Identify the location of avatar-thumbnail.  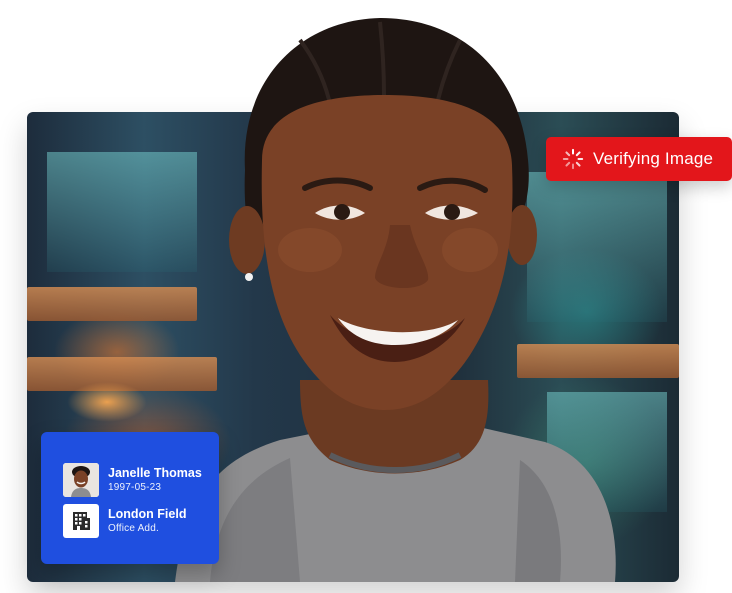
(81, 480).